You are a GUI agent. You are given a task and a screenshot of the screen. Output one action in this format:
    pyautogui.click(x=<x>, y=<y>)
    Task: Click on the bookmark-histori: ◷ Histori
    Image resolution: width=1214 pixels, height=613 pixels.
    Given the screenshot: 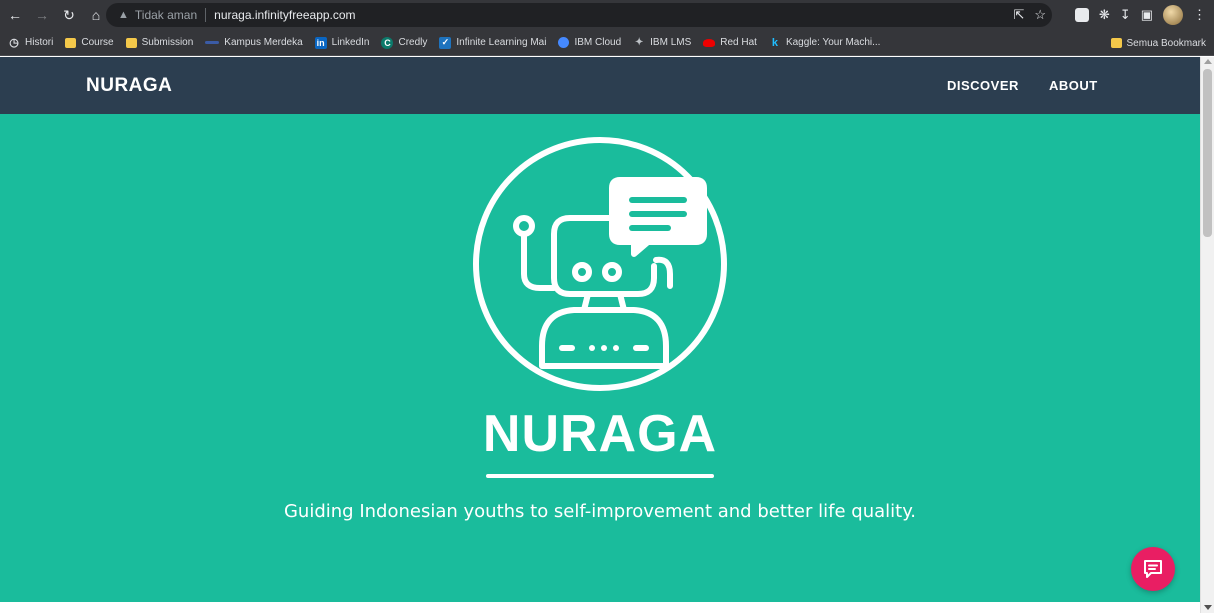 What is the action you would take?
    pyautogui.click(x=30, y=43)
    